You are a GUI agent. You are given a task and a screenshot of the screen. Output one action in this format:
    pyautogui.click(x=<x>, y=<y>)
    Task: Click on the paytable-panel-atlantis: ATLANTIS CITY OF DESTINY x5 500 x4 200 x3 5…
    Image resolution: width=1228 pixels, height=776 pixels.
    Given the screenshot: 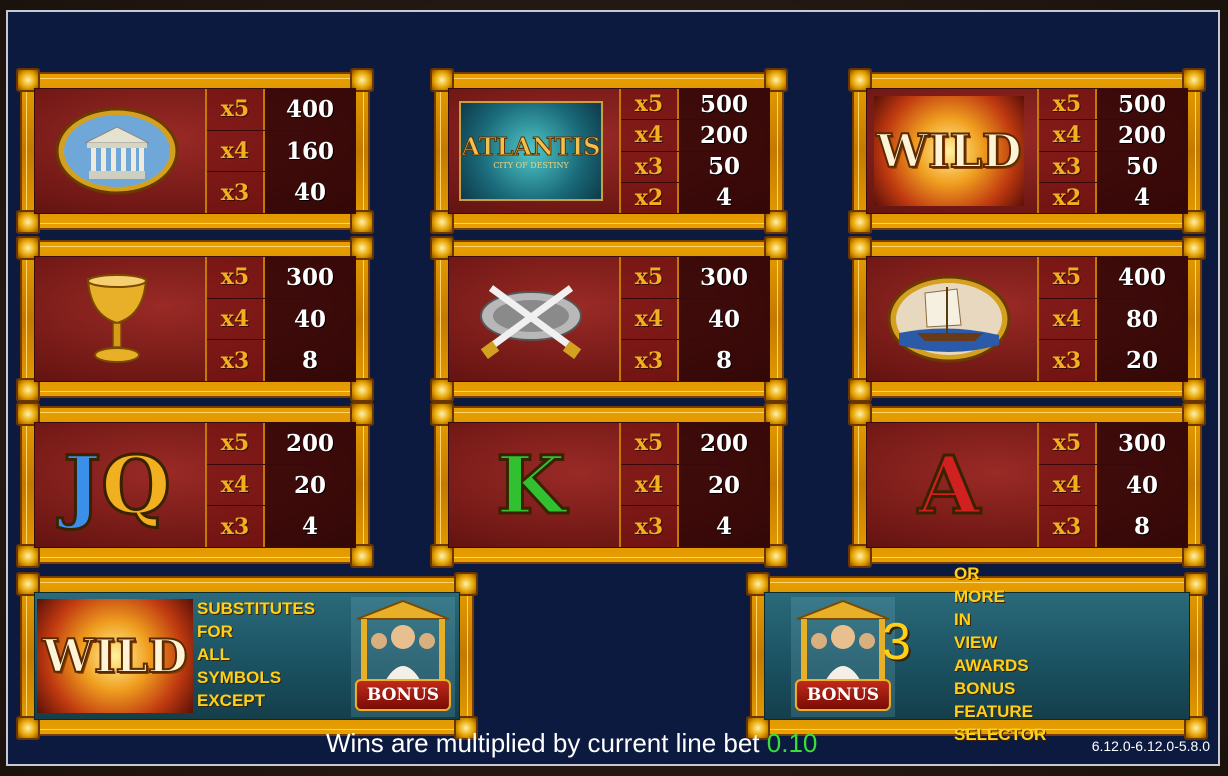 What is the action you would take?
    pyautogui.click(x=609, y=151)
    